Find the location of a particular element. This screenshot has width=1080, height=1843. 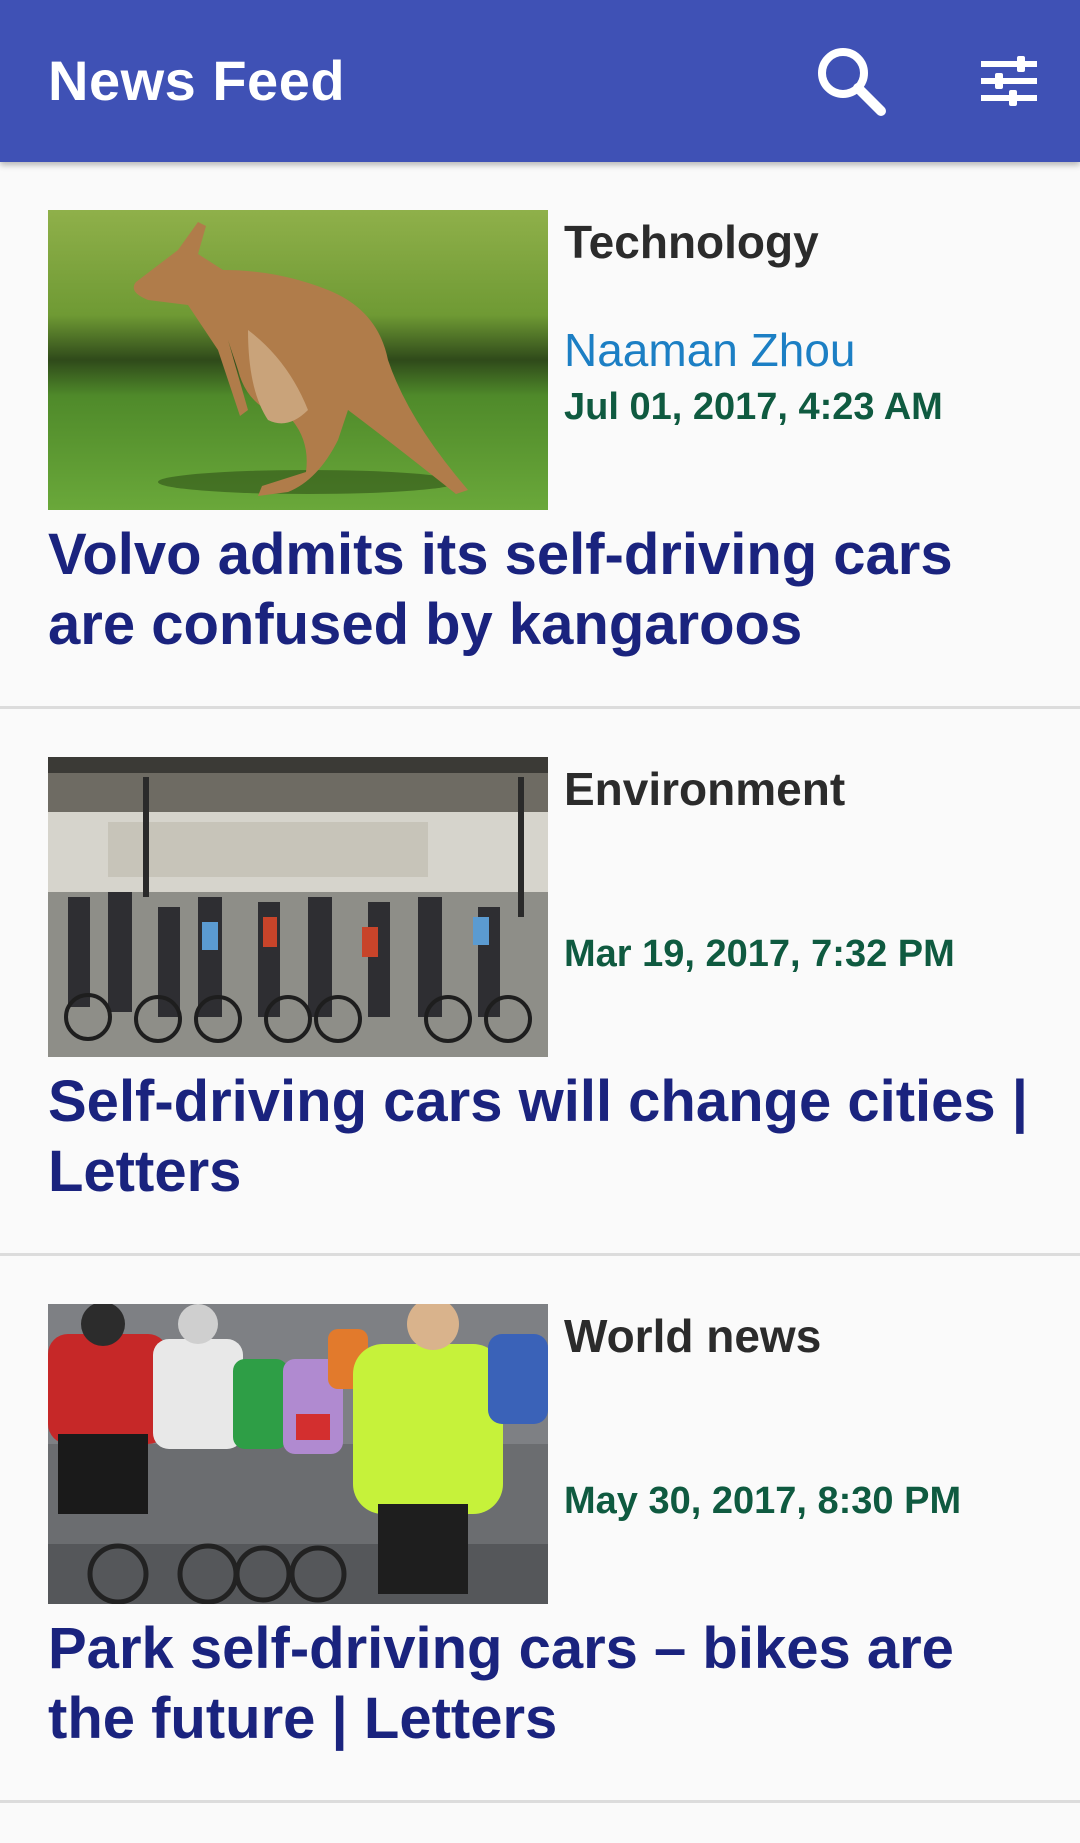

article-date: Mar 19, 2017, 7:32 PM is located at coordinates (759, 954).